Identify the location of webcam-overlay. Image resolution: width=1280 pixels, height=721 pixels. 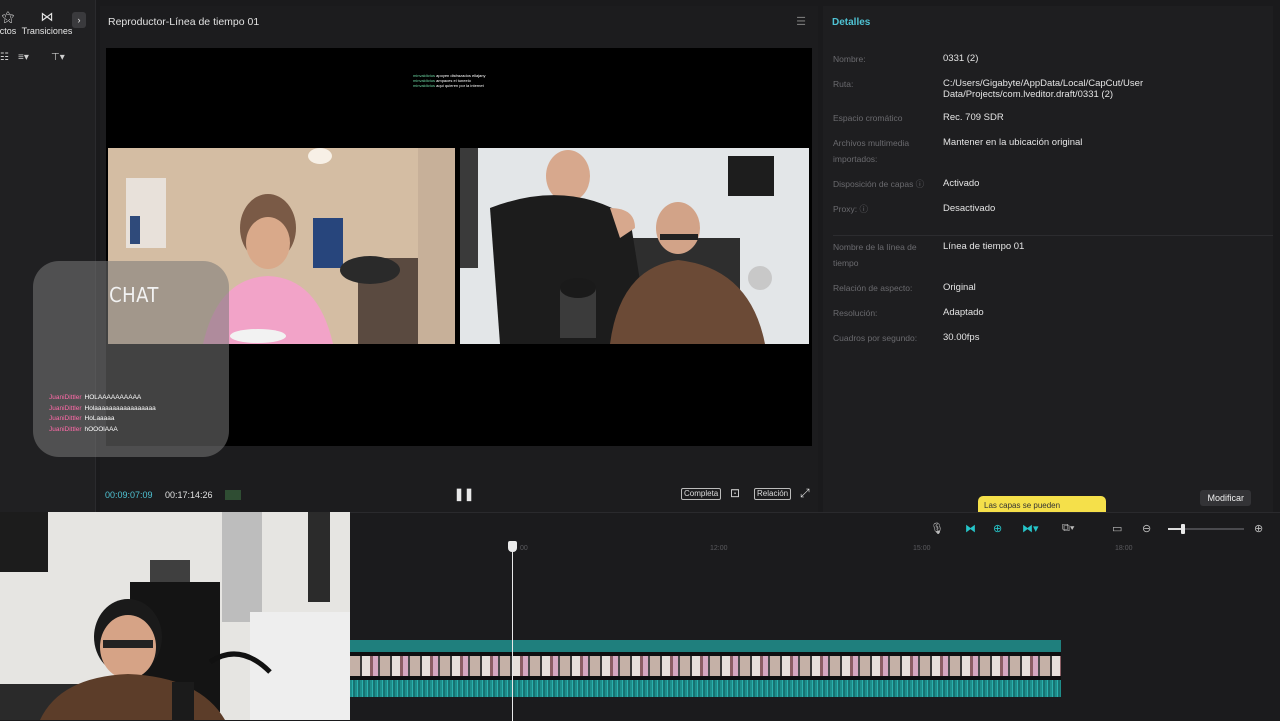
(175, 616).